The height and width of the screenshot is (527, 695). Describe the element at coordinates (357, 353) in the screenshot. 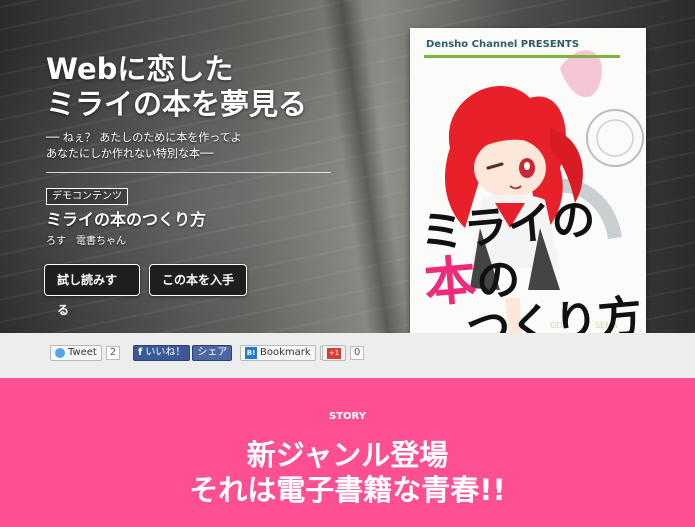

I see `google-plus-count: 0` at that location.